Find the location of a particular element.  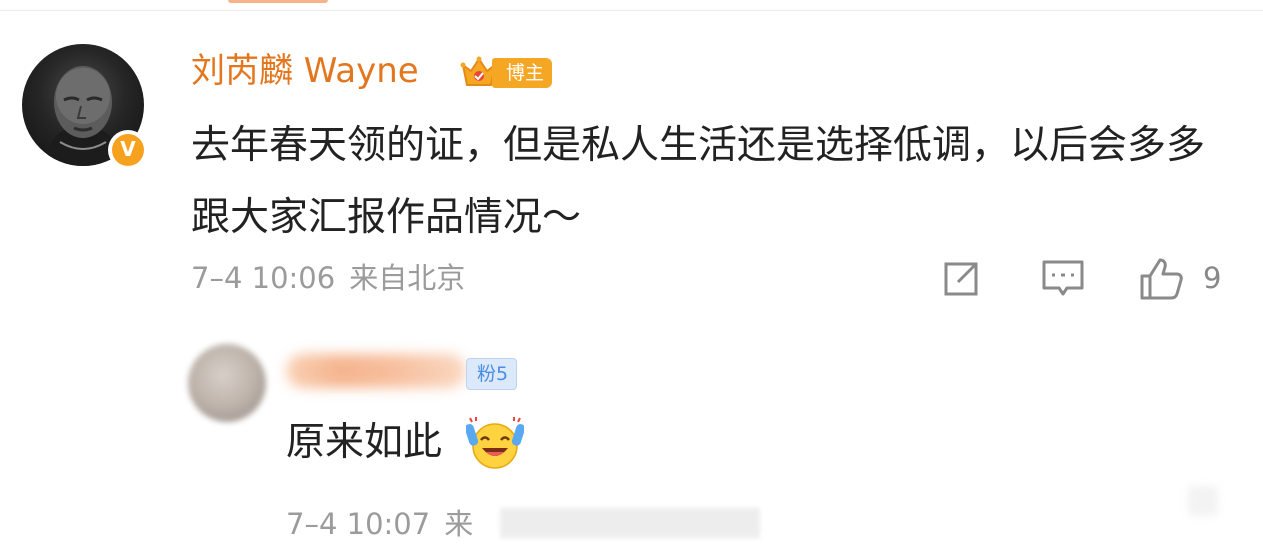

verified-badge: V is located at coordinates (128, 150).